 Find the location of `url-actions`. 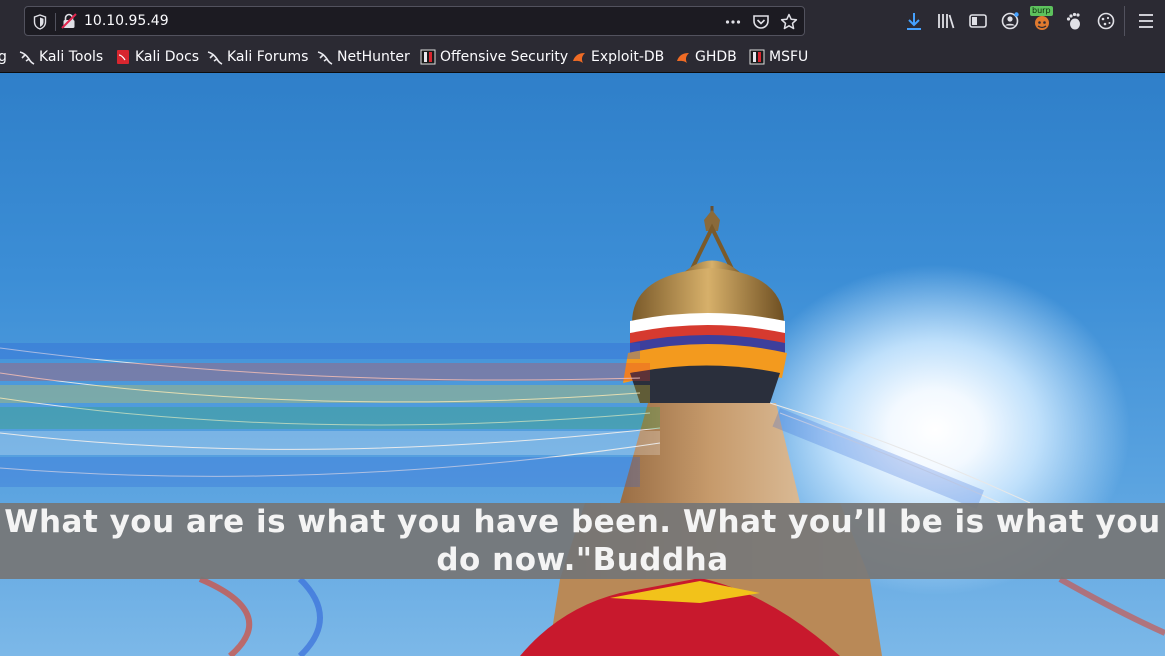

url-actions is located at coordinates (761, 22).